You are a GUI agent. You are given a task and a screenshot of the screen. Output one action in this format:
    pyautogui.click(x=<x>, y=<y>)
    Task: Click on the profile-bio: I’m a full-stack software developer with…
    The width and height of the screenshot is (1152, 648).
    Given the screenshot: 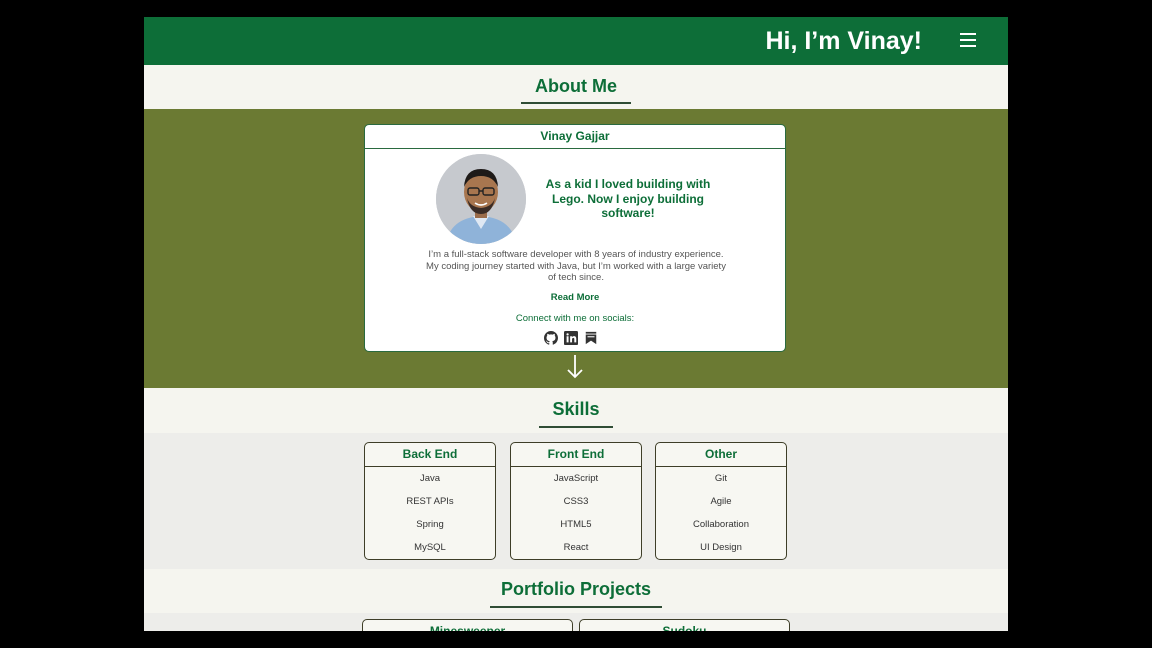 What is the action you would take?
    pyautogui.click(x=576, y=266)
    